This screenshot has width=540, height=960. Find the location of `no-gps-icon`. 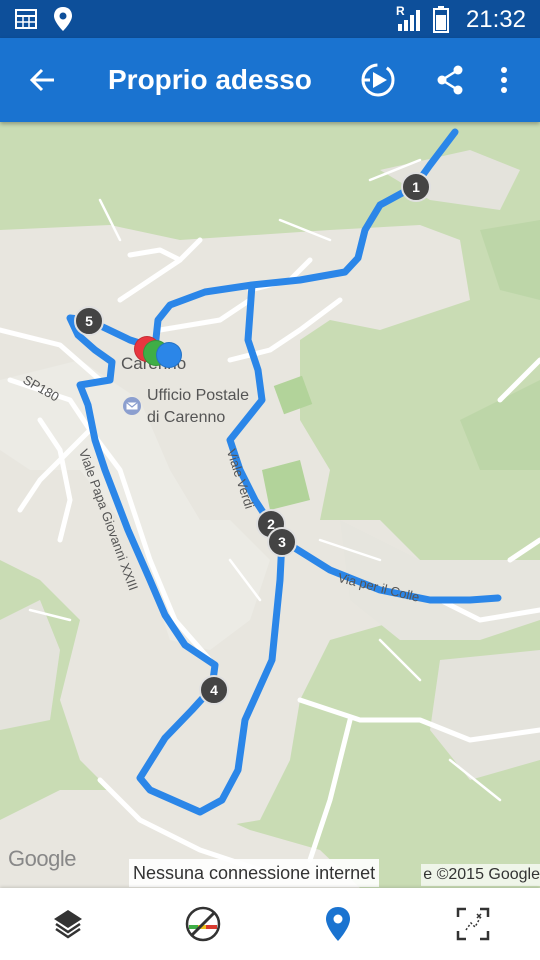

no-gps-icon is located at coordinates (202, 924).